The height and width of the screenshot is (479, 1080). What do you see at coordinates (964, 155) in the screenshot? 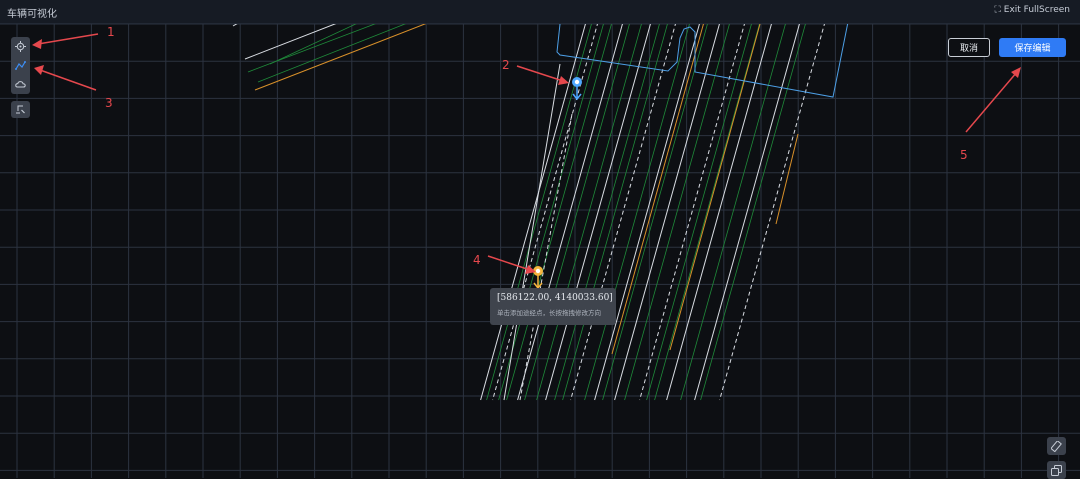
I see `annotation-label-5: 5` at bounding box center [964, 155].